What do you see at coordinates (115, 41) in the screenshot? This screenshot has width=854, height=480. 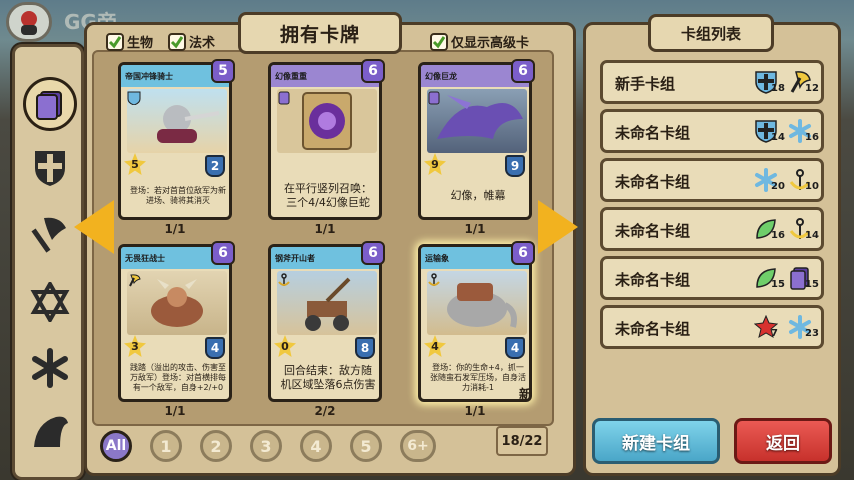 I see `checkbox-creature` at bounding box center [115, 41].